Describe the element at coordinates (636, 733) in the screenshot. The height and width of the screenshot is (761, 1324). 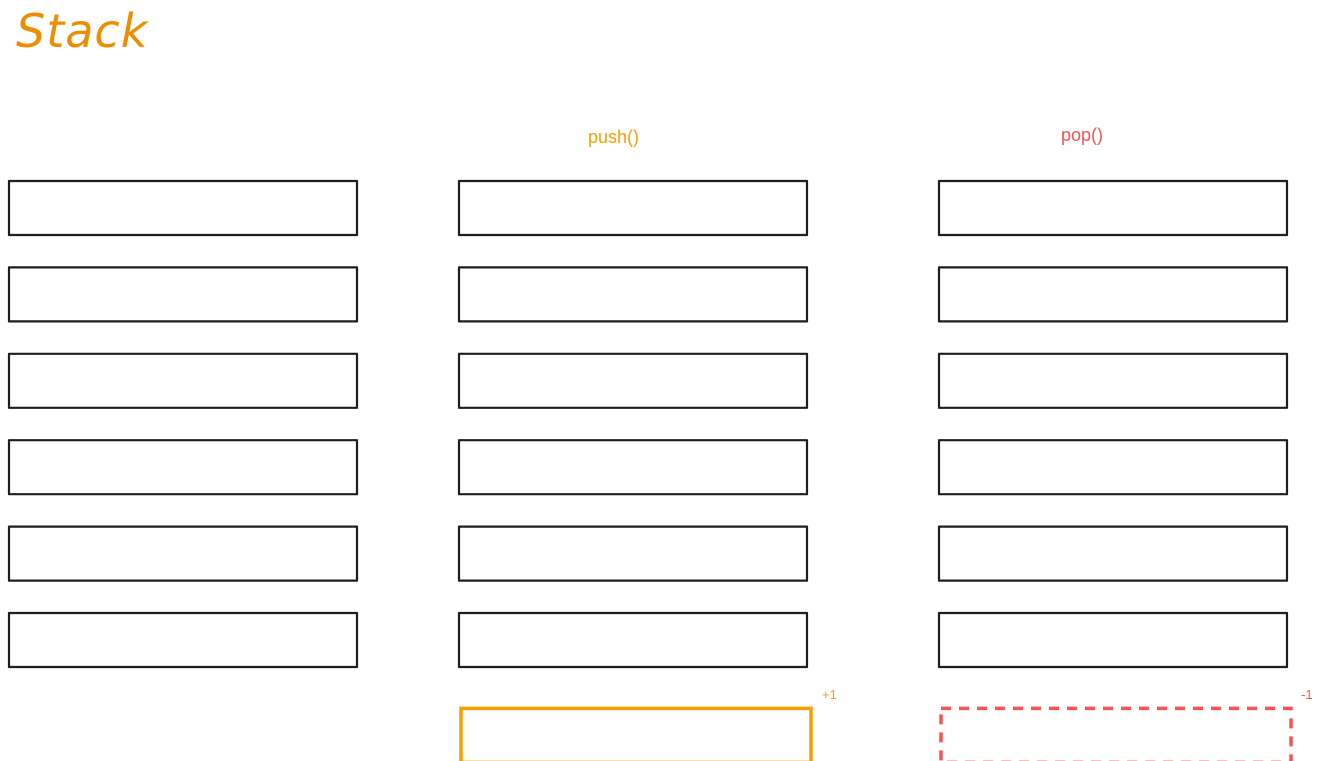
I see `pushed-item` at that location.